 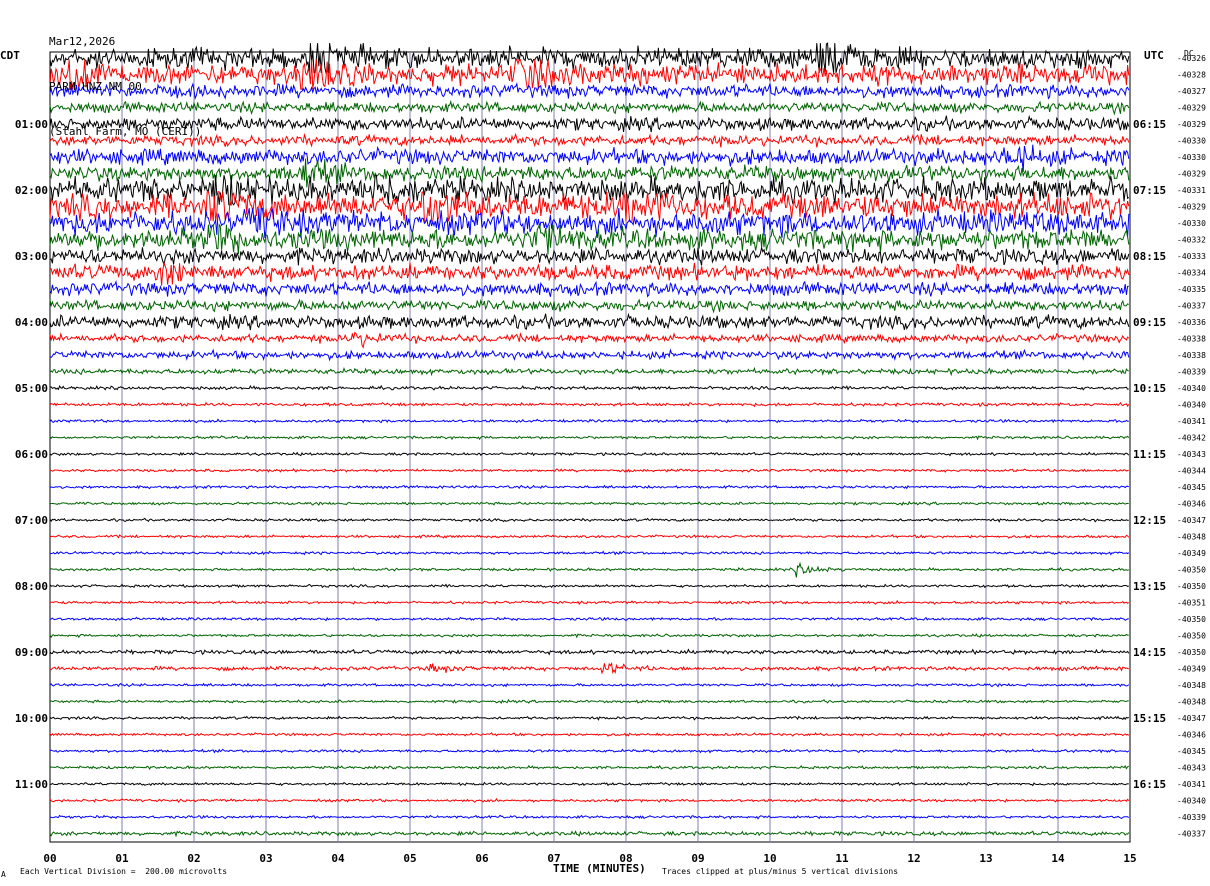 I want to click on trace-offset-label: -40332, so click(x=1191, y=240).